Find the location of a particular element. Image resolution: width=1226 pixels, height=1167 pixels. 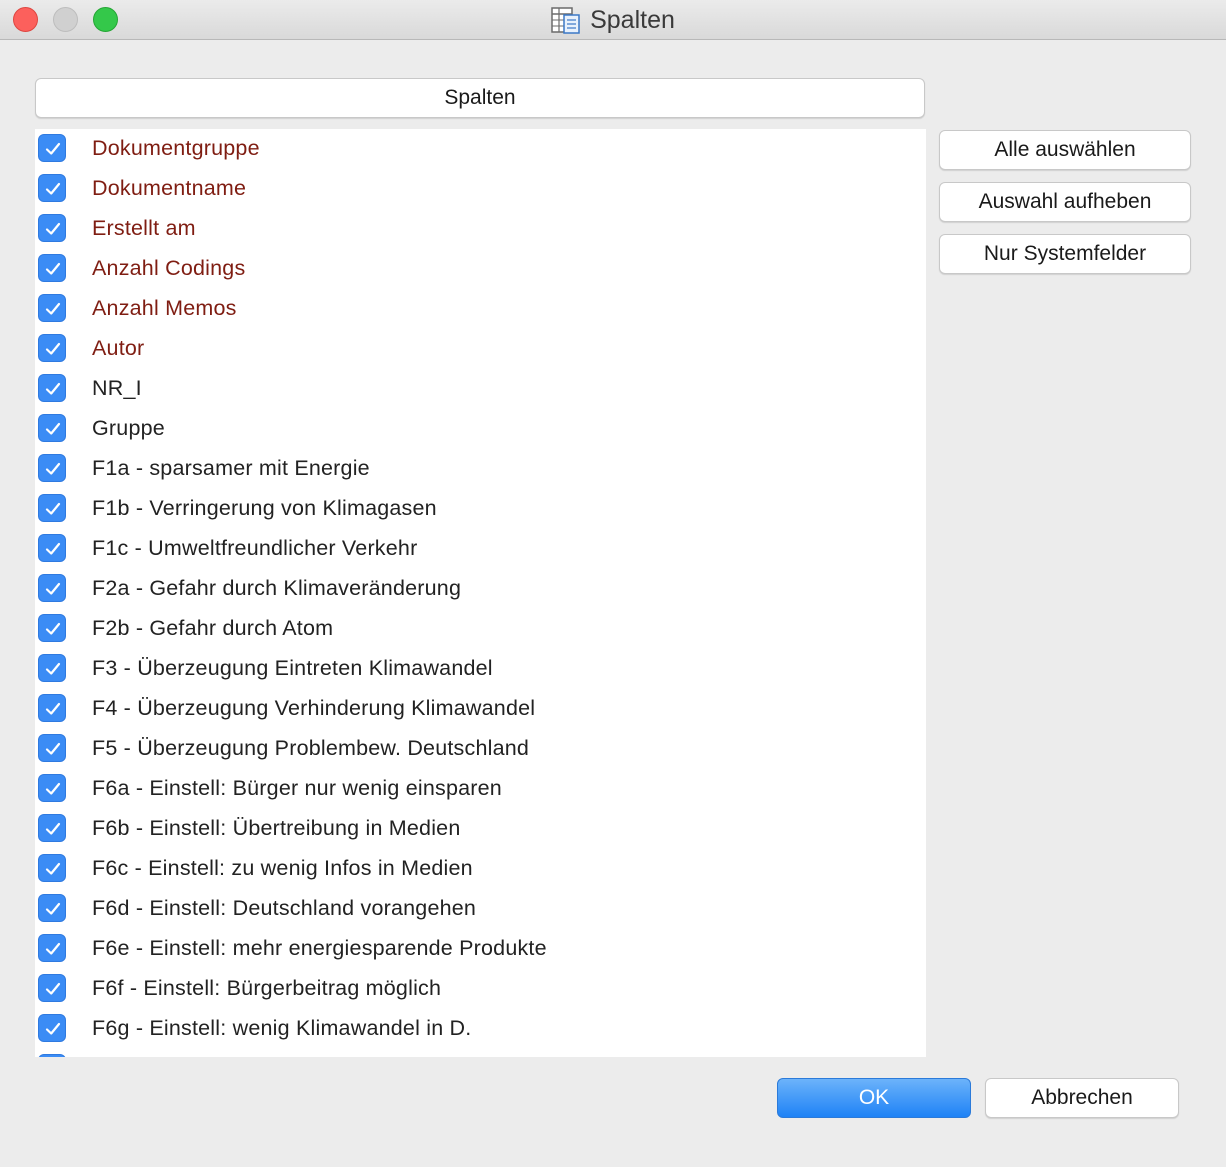

column-label: F6g - Einstell: wenig Klimawandel in D. is located at coordinates (282, 1028).